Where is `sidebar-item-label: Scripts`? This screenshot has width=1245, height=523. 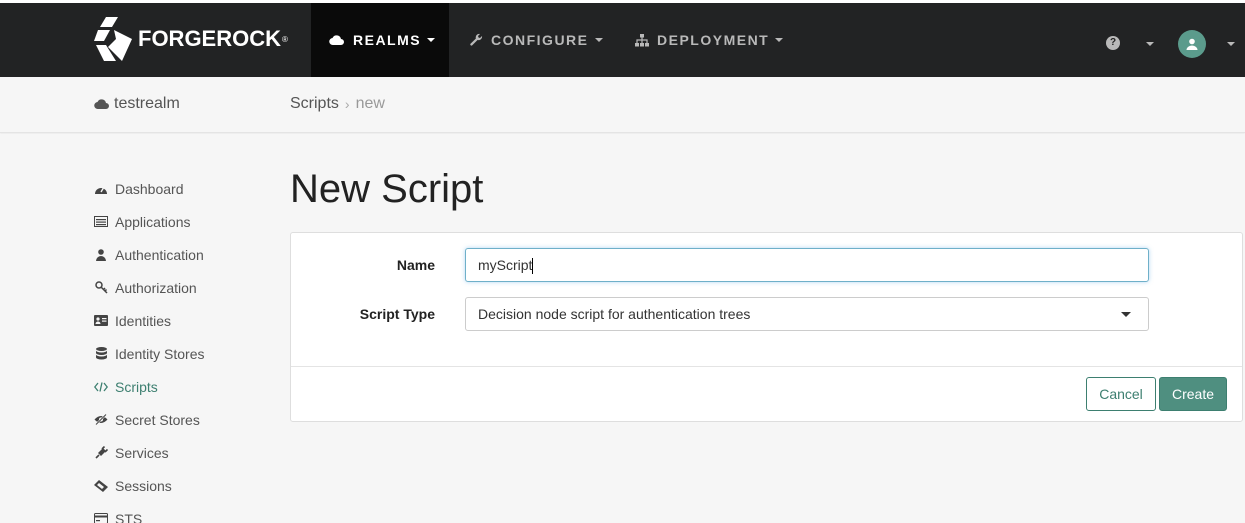
sidebar-item-label: Scripts is located at coordinates (136, 386).